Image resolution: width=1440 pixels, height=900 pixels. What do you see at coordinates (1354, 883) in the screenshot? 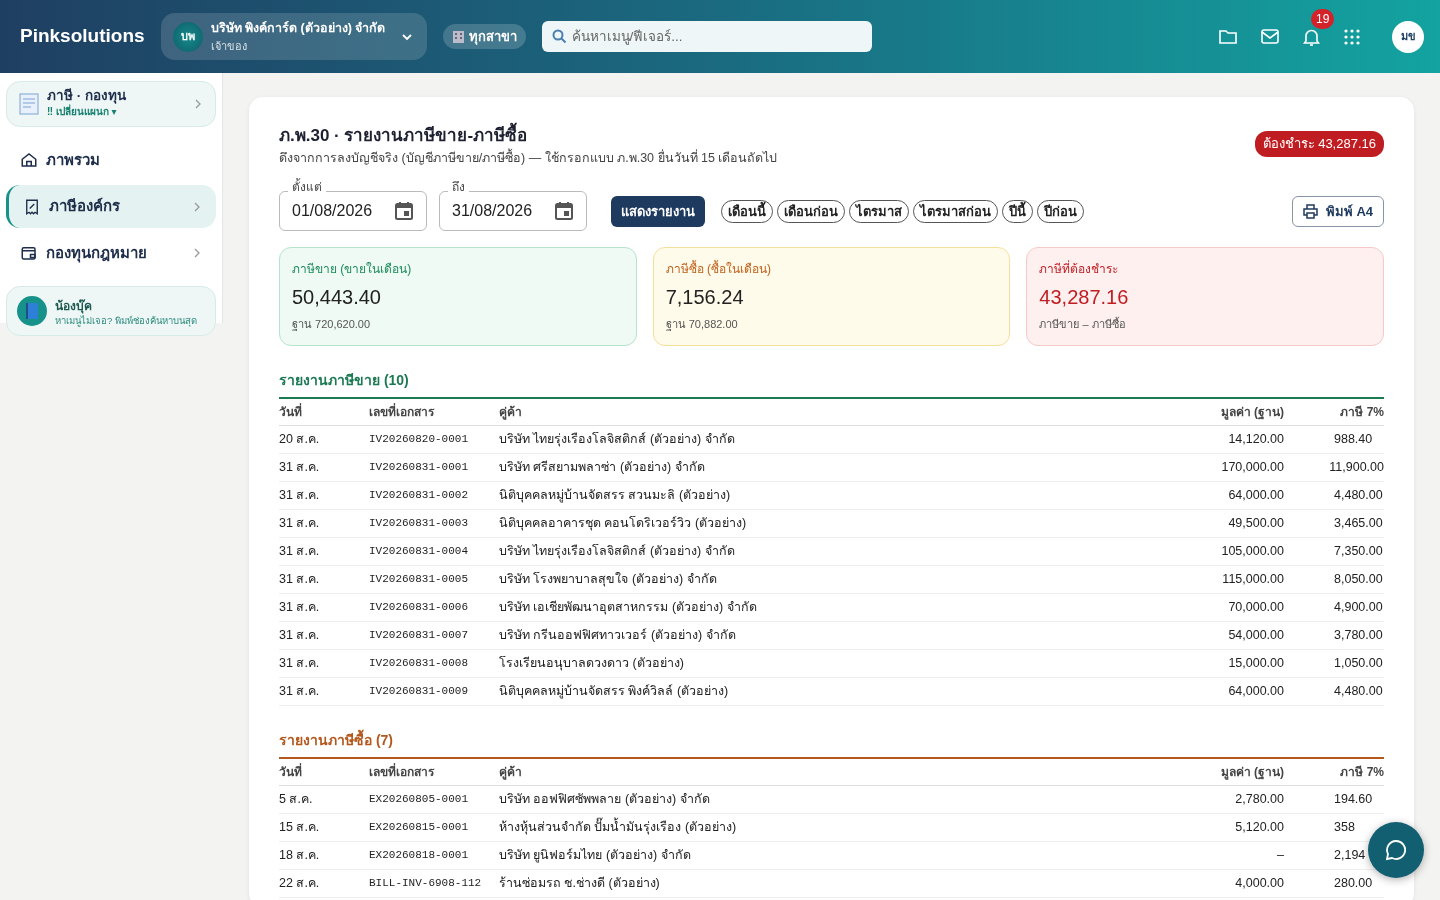
I see `table-cell-text: 280.00` at bounding box center [1354, 883].